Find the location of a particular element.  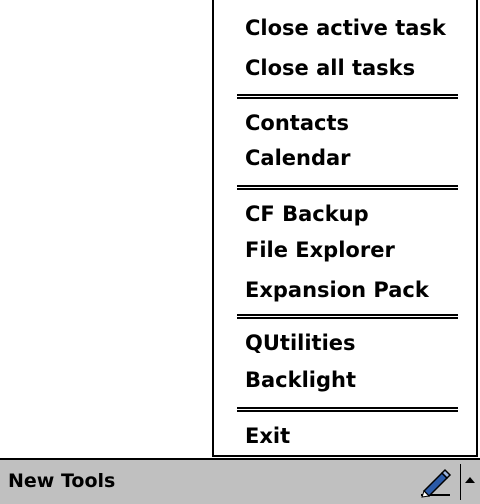

menu-item-close-all-tasks: Close all tasks is located at coordinates (345, 68).